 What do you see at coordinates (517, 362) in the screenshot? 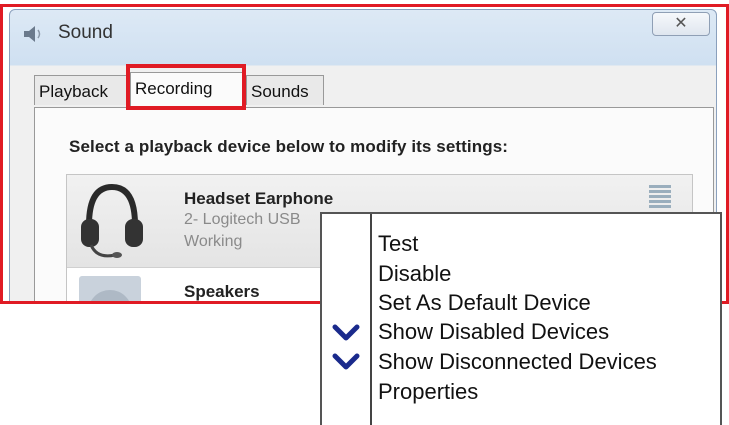
I see `menu-item-show-disconnected: Show Disconnected Devices` at bounding box center [517, 362].